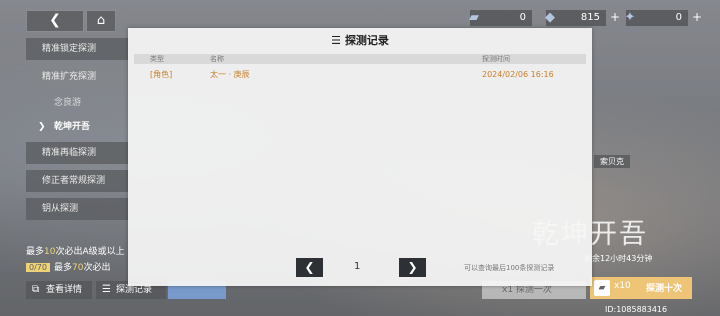 The width and height of the screenshot is (720, 316). What do you see at coordinates (161, 74) in the screenshot?
I see `row-type: [角色]` at bounding box center [161, 74].